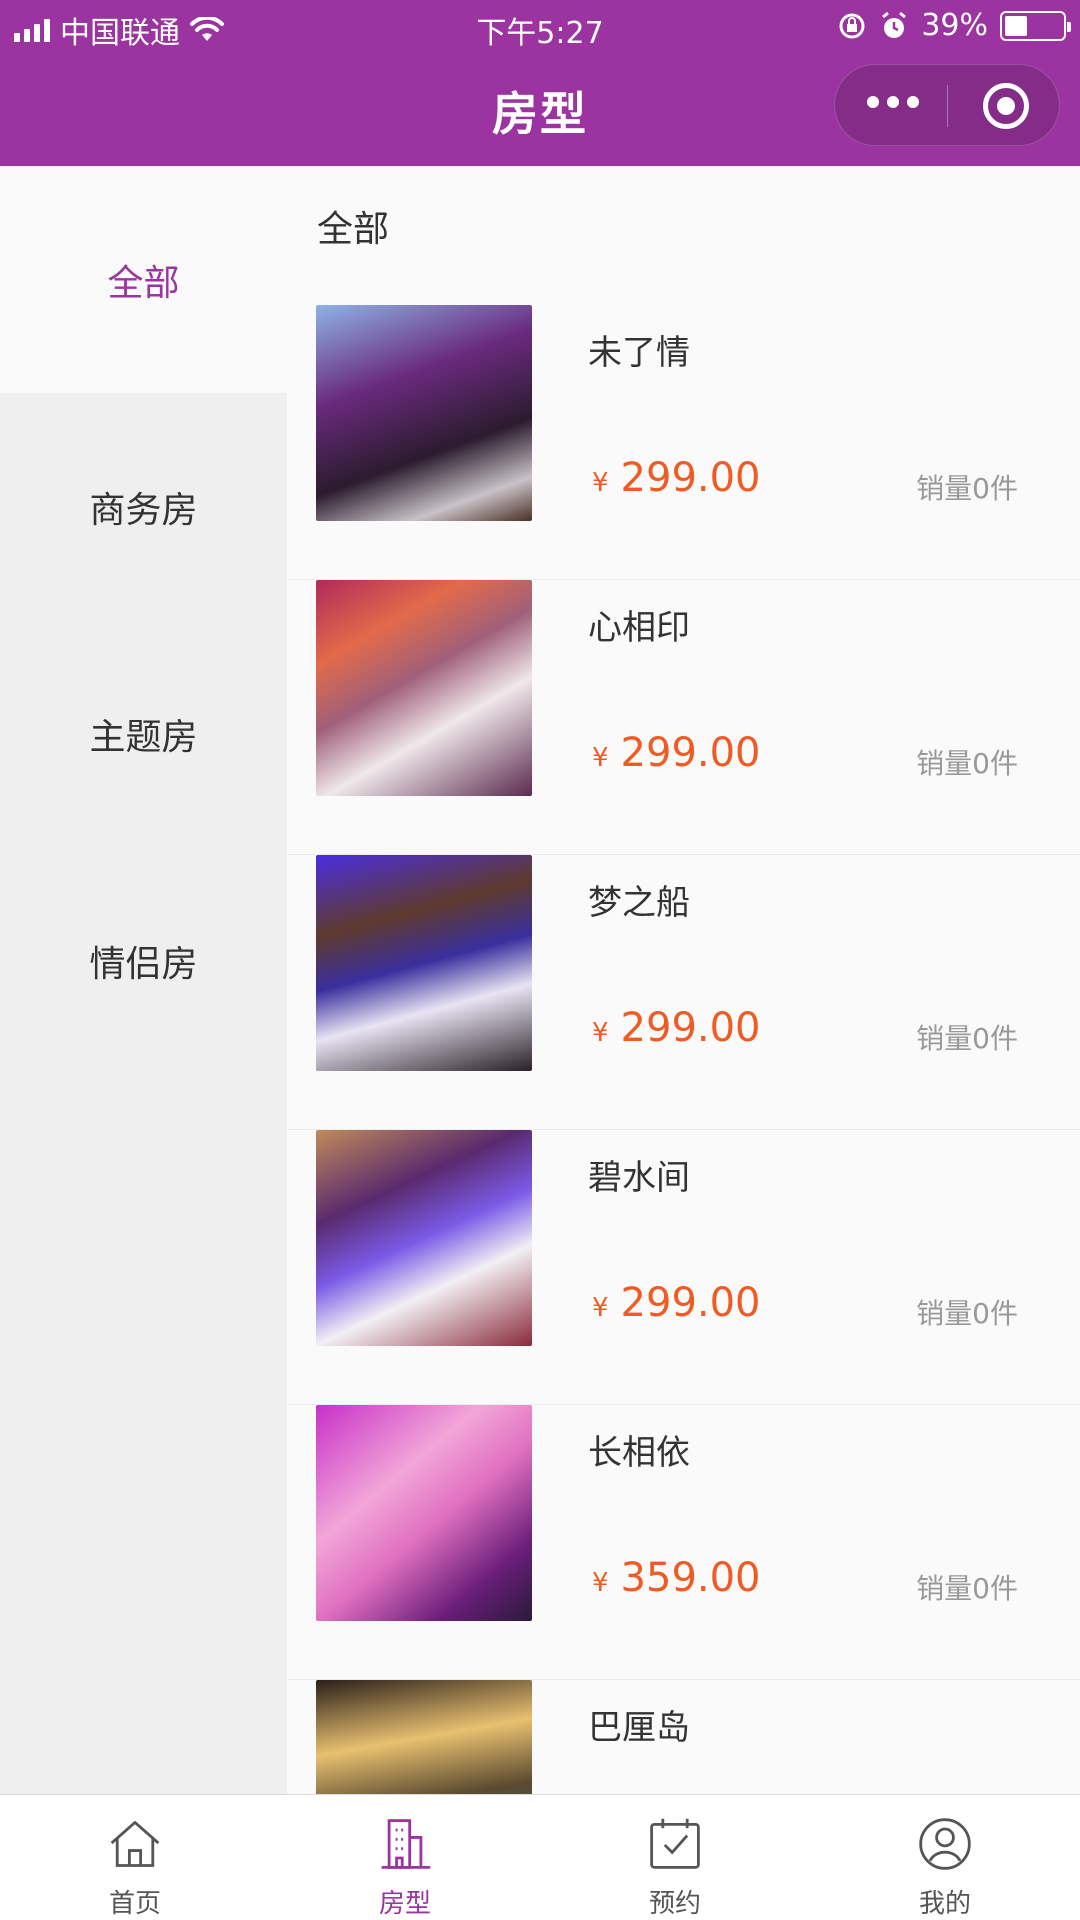 Image resolution: width=1080 pixels, height=1920 pixels. I want to click on tab-home: 首页, so click(135, 1857).